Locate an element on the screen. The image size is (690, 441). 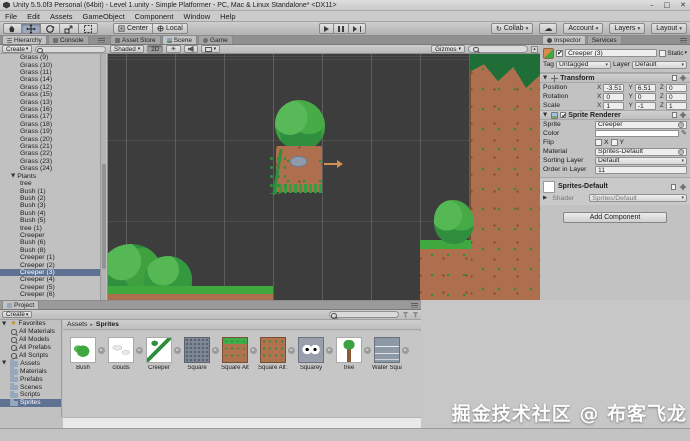
shaded-dropdown: Shaded ▾ is located at coordinates (127, 49).